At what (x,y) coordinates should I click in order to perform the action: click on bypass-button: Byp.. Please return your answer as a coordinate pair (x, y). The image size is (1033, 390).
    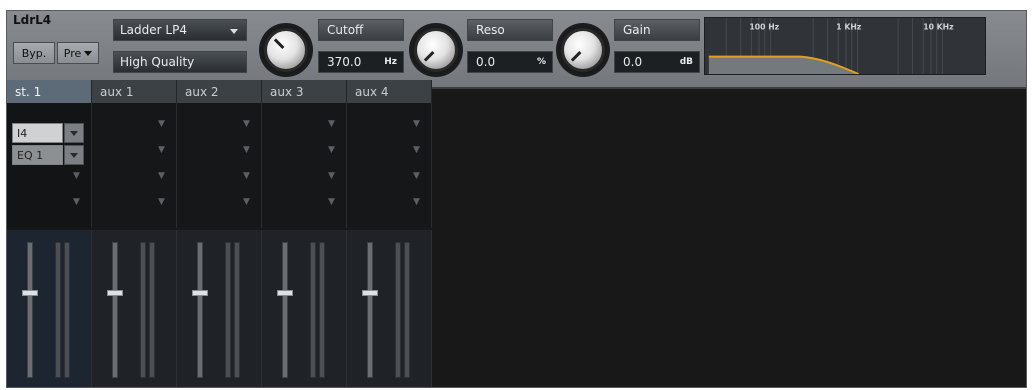
    Looking at the image, I should click on (34, 53).